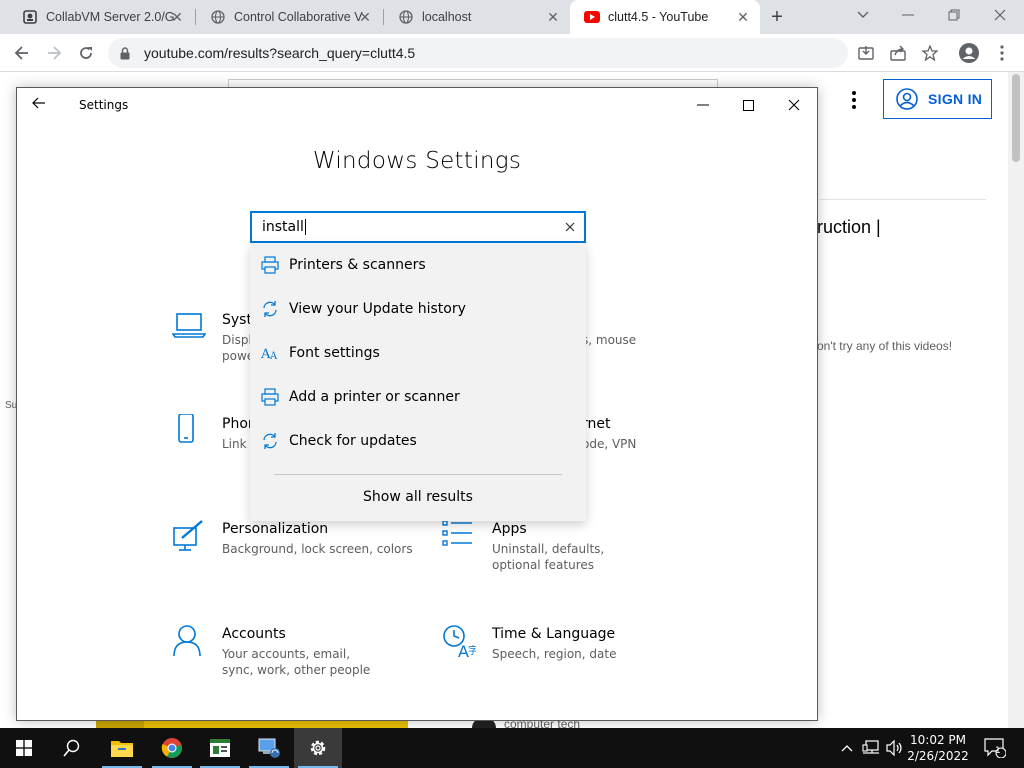  What do you see at coordinates (567, 654) in the screenshot?
I see `category-time-language: A字 Time & Language Speech, region, date` at bounding box center [567, 654].